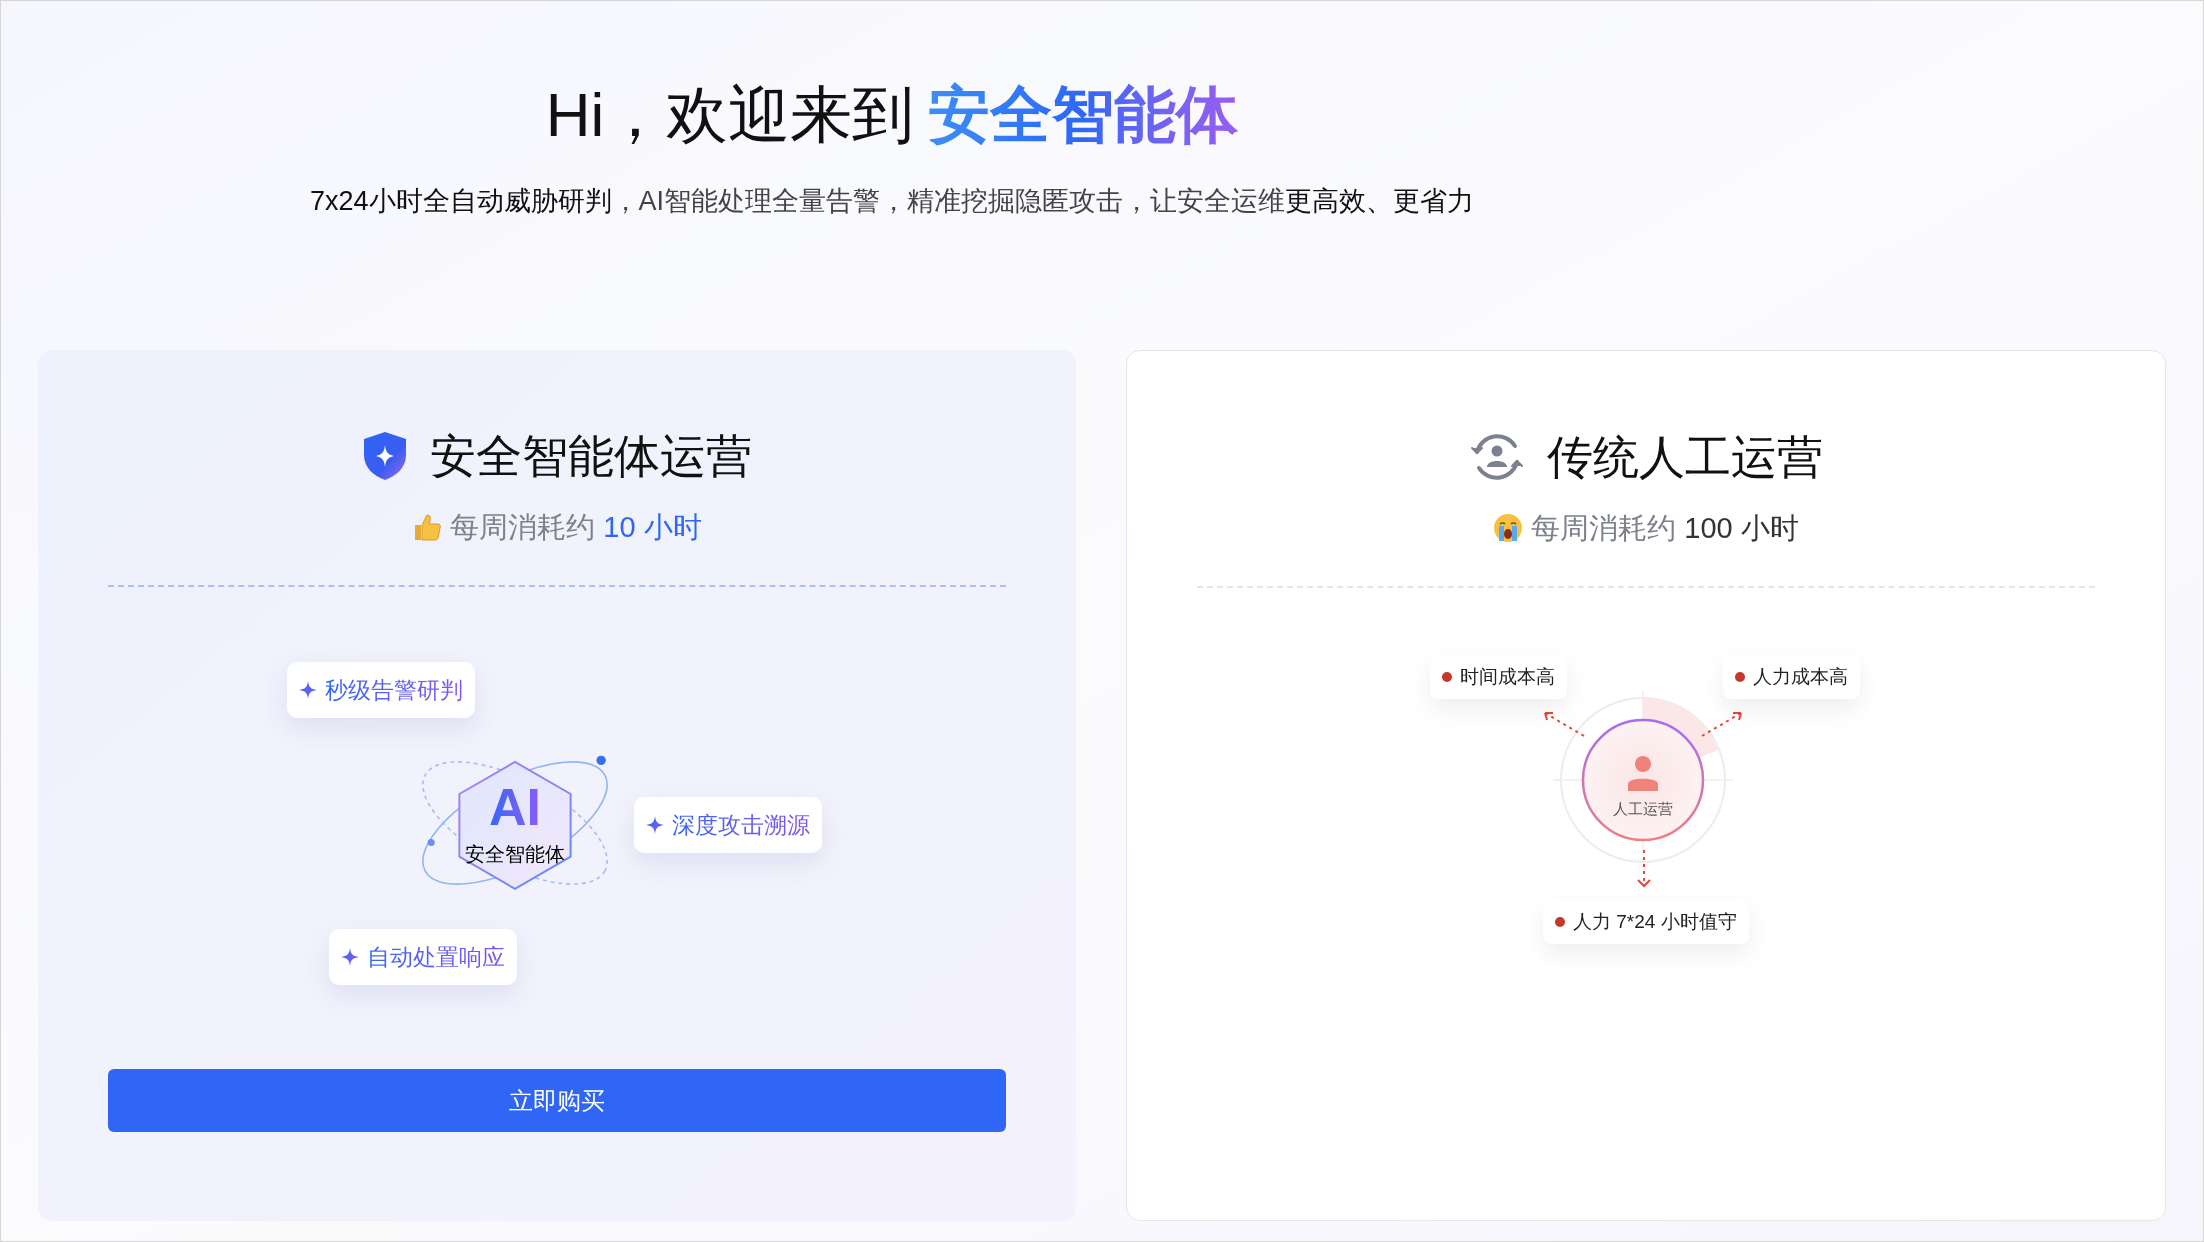 The height and width of the screenshot is (1242, 2204). I want to click on usage-value: 100 小时, so click(1741, 528).